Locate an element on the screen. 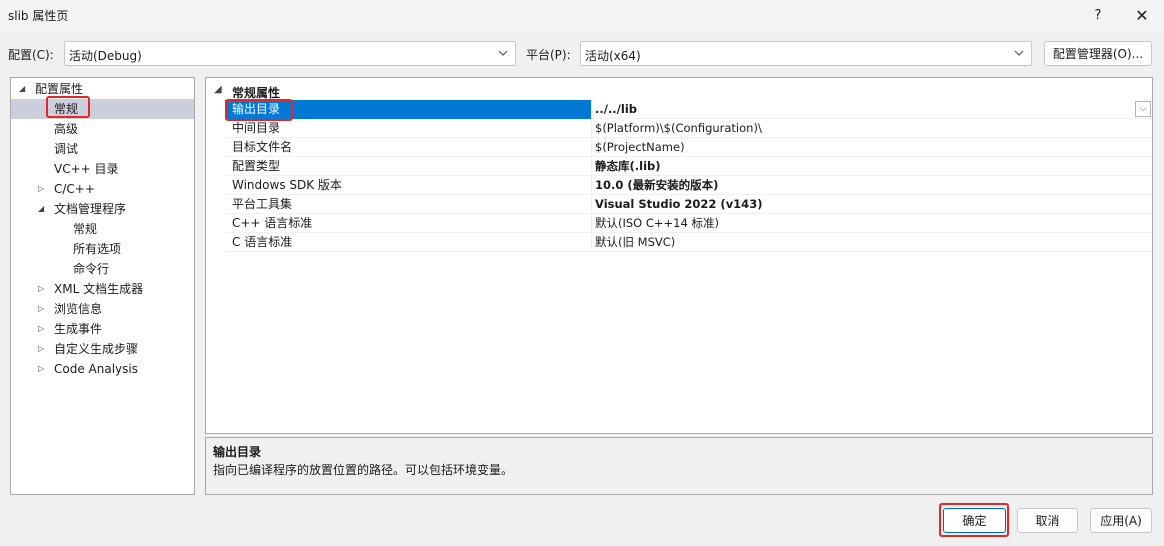  tree-item-xdcmake-command-line: 命令行 is located at coordinates (102, 269).